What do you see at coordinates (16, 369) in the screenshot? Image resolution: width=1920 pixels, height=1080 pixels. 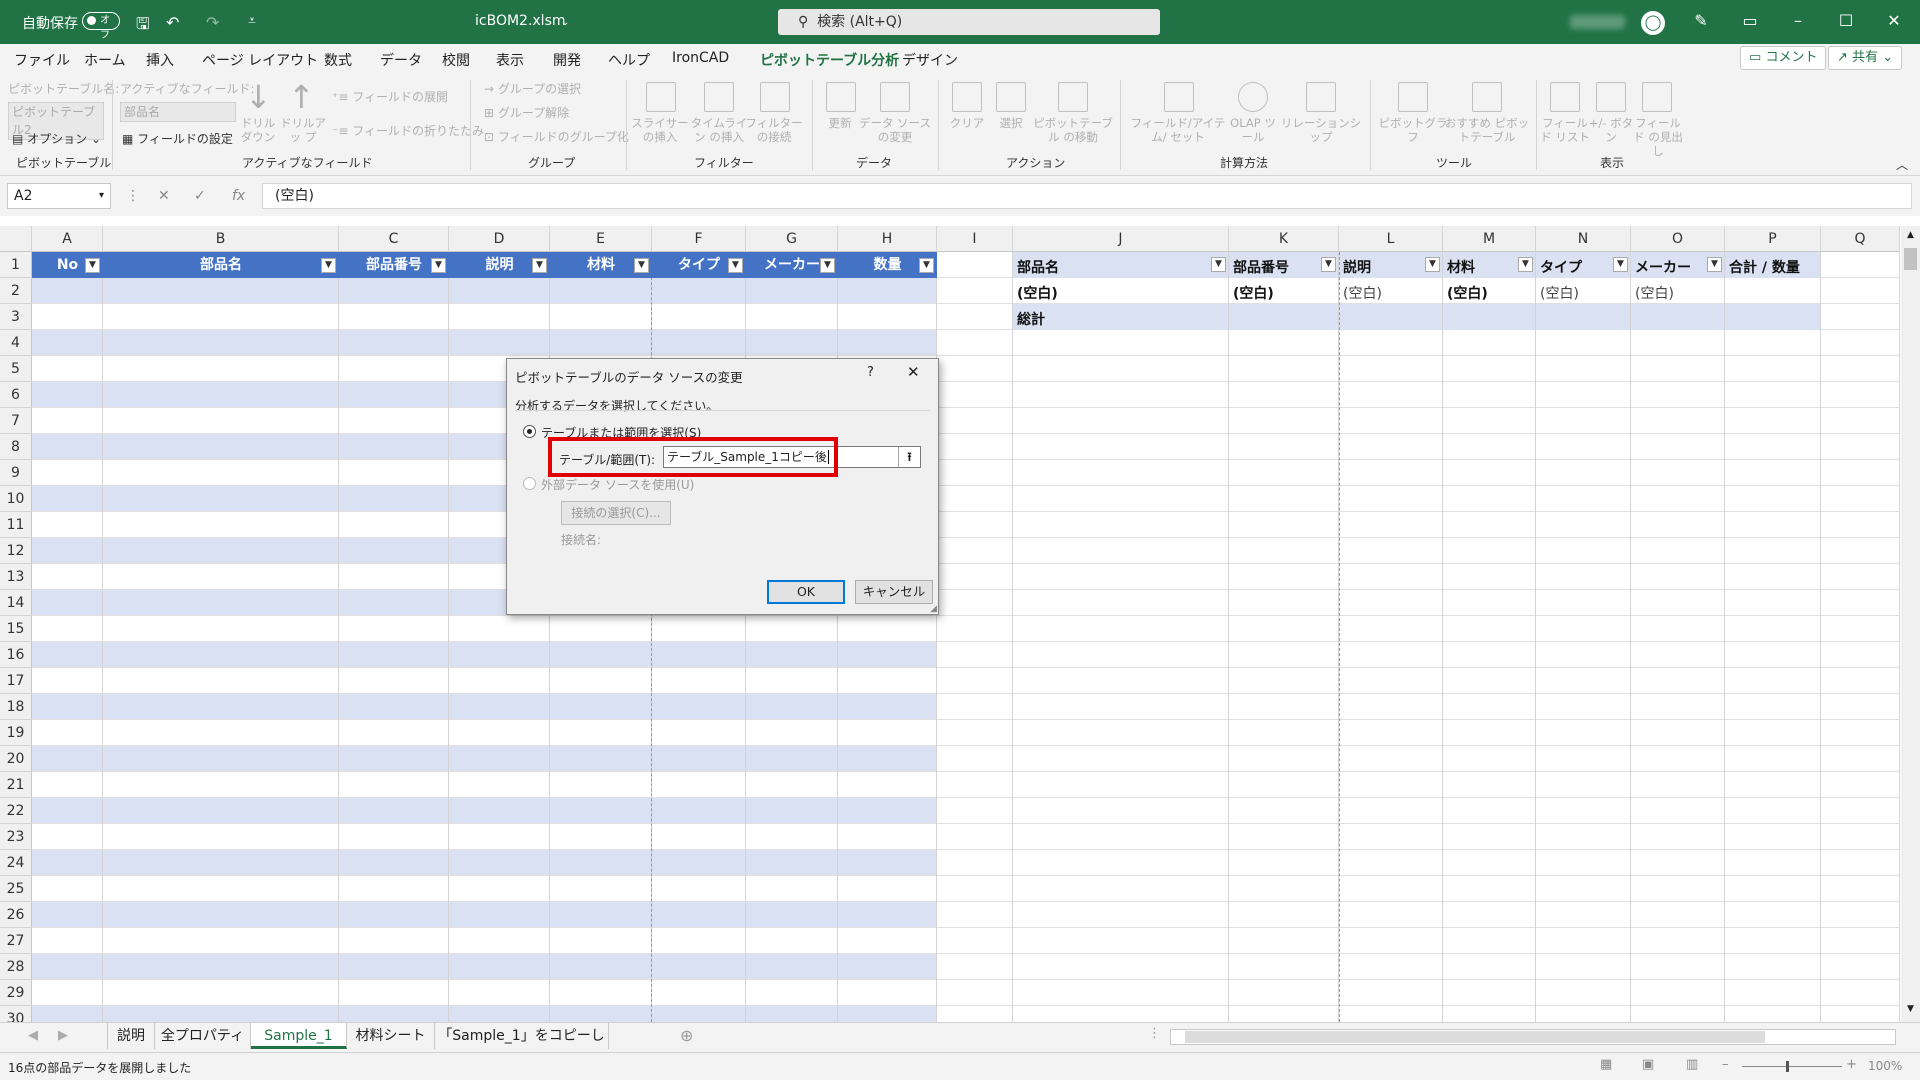 I see `row-header: 5` at bounding box center [16, 369].